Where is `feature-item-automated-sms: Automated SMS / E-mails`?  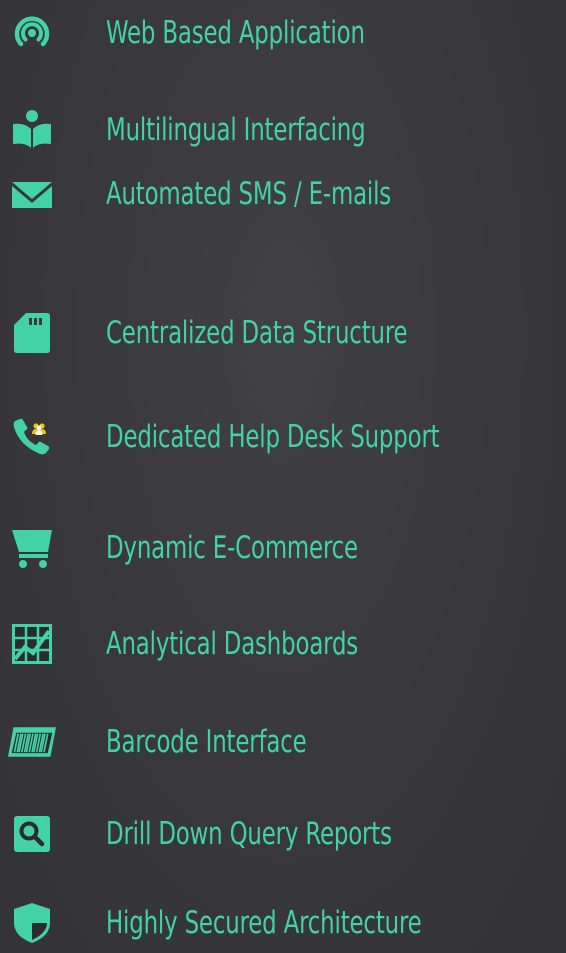
feature-item-automated-sms: Automated SMS / E-mails is located at coordinates (283, 194).